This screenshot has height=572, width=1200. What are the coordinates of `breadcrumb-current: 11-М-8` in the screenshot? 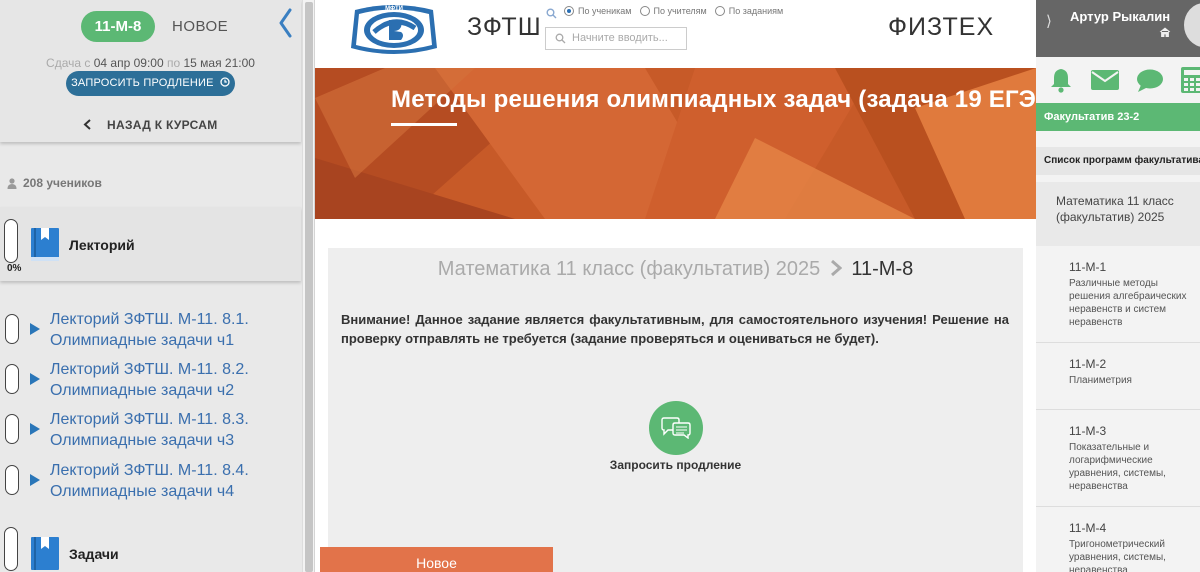 It's located at (882, 269).